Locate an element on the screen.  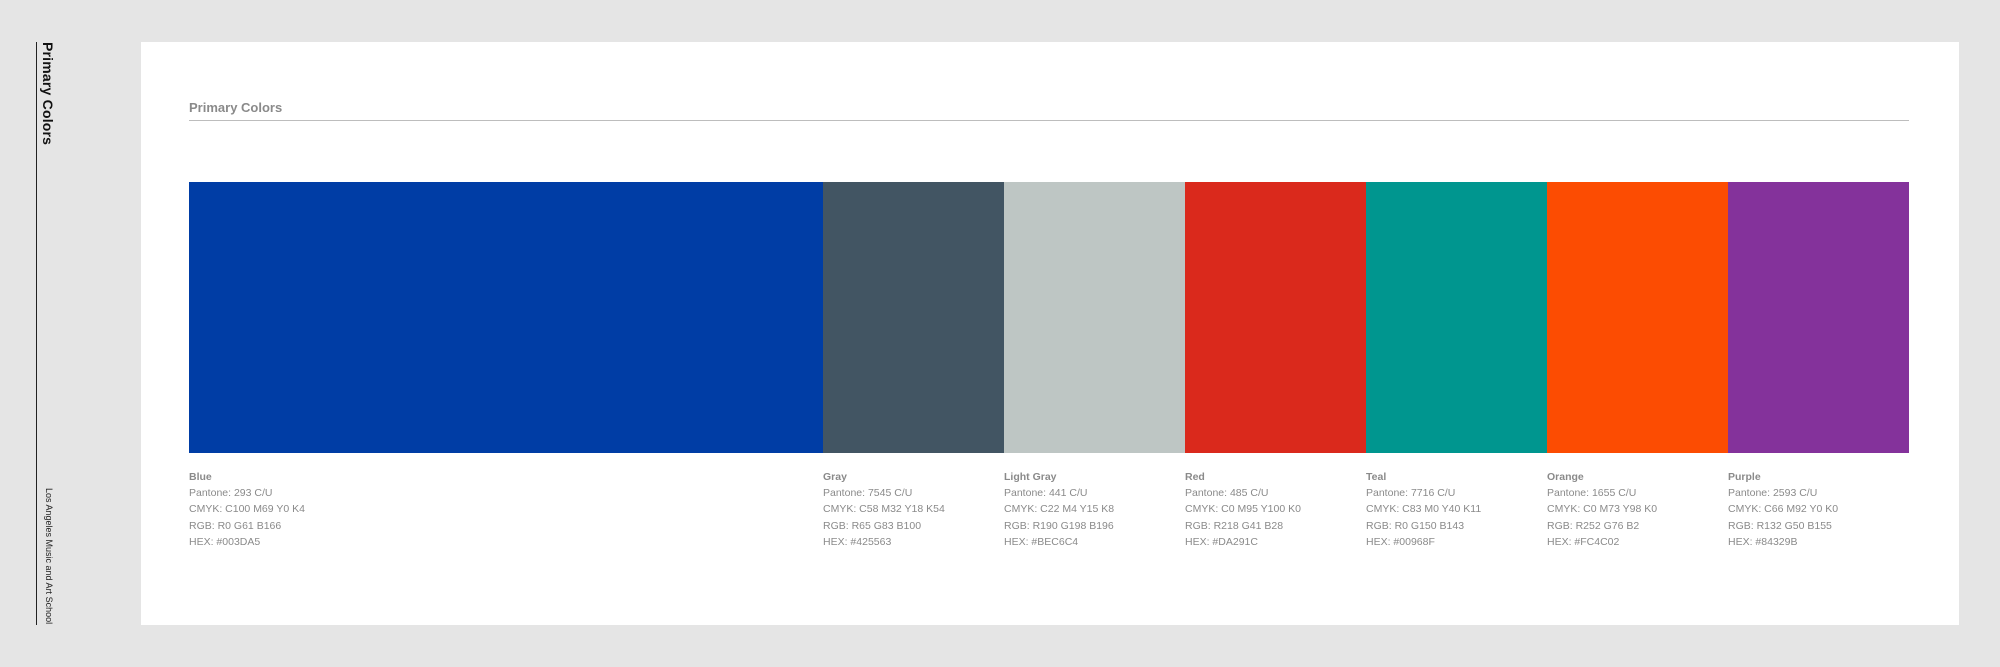
section-title: Primary Colors is located at coordinates (236, 107).